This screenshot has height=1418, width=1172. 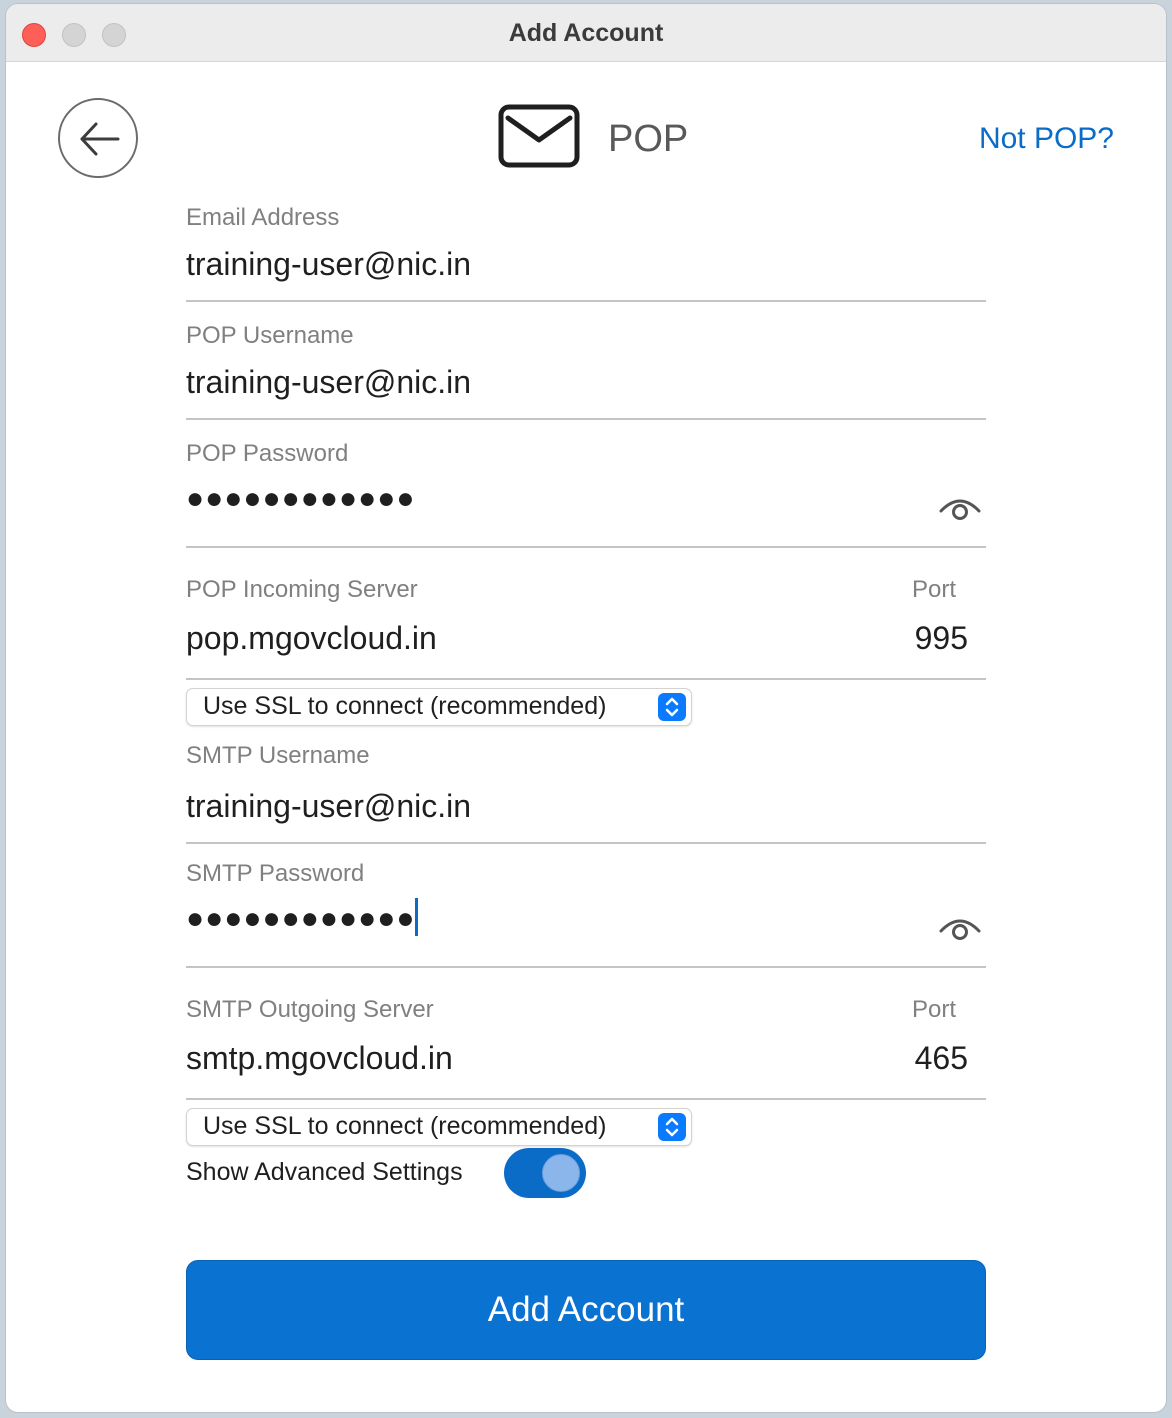 I want to click on pop-password-field: POP Password ●●●●●●●●●●●●, so click(x=586, y=493).